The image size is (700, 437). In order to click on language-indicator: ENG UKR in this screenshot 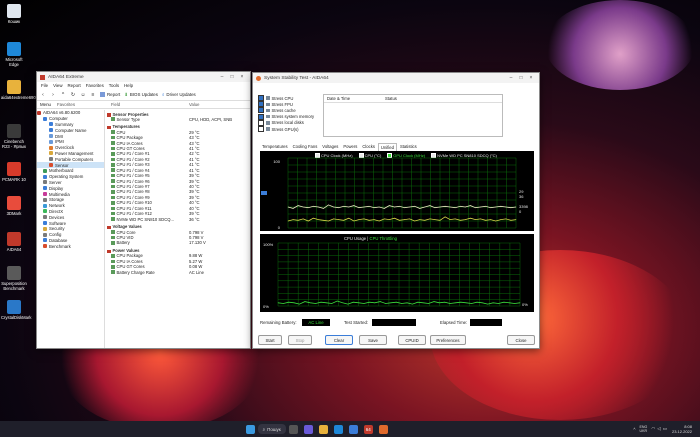, I will do `click(644, 429)`.